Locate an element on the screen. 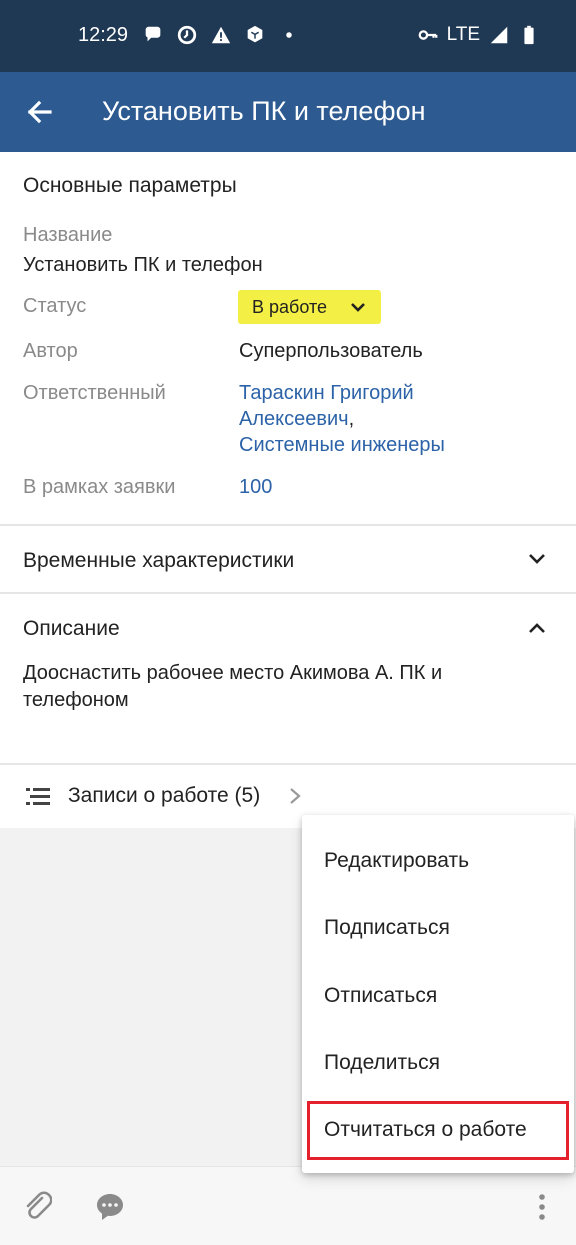 This screenshot has width=576, height=1245. menu-item-edit: Редактировать is located at coordinates (396, 861).